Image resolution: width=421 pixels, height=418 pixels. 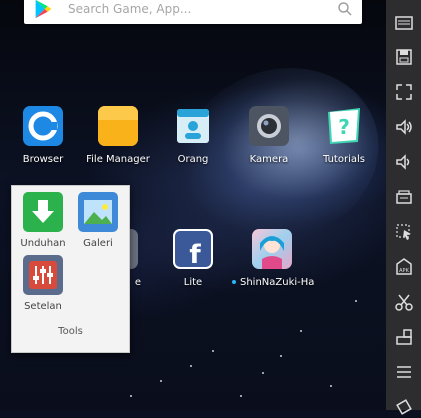 I want to click on rotate-screen-icon, so click(x=403, y=336).